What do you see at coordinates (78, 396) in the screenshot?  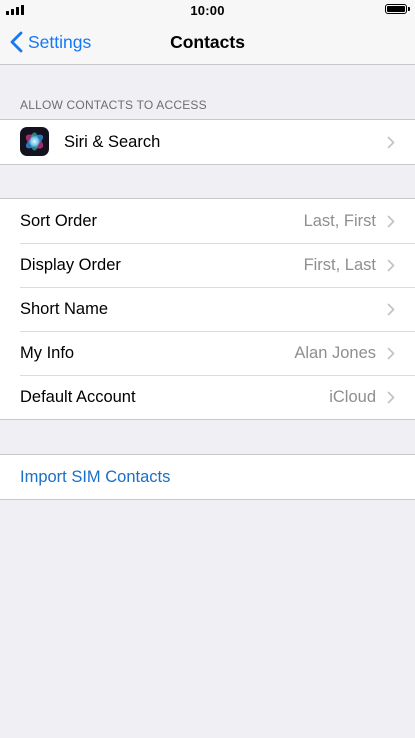 I see `default-account-label: Default Account` at bounding box center [78, 396].